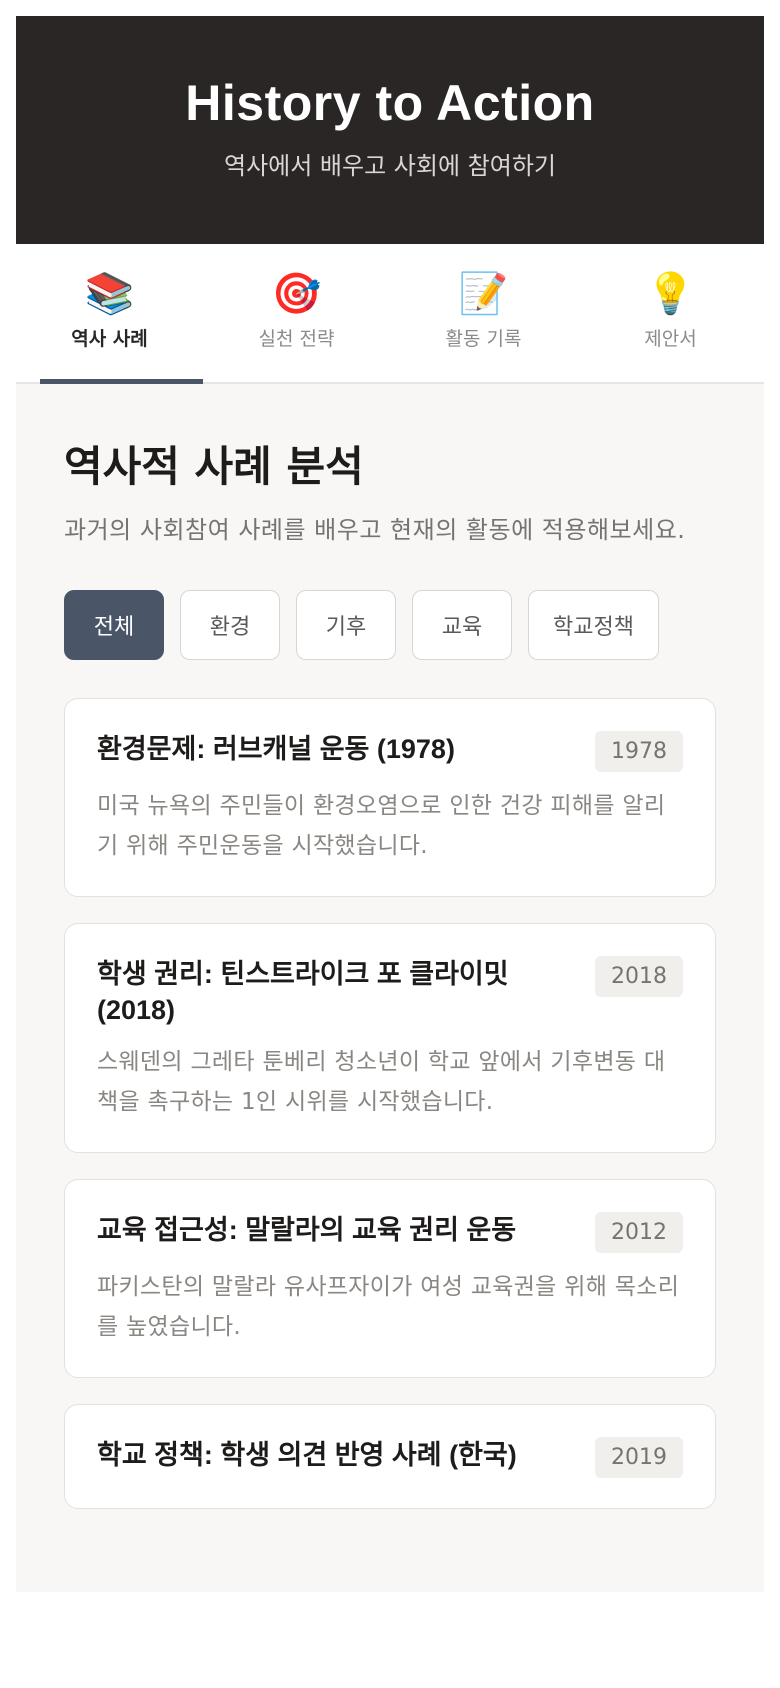 This screenshot has width=780, height=1688. Describe the element at coordinates (109, 294) in the screenshot. I see `books-icon: 📚` at that location.